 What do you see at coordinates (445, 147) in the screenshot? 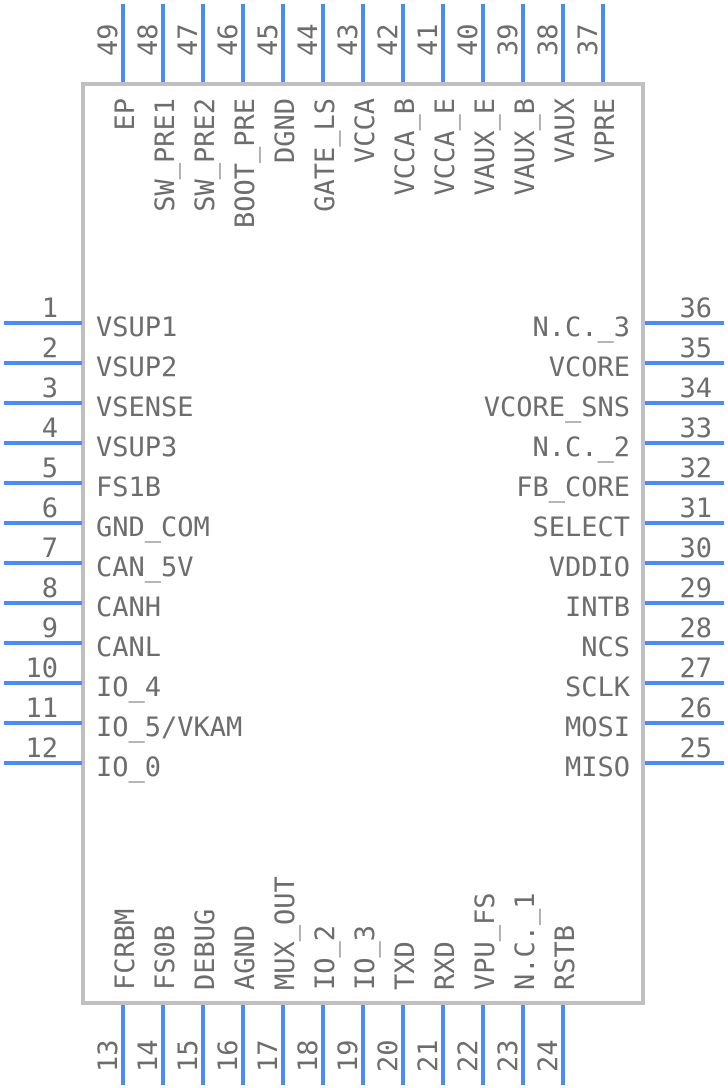
I see `pin-name-vcca-e: VCCA_E` at bounding box center [445, 147].